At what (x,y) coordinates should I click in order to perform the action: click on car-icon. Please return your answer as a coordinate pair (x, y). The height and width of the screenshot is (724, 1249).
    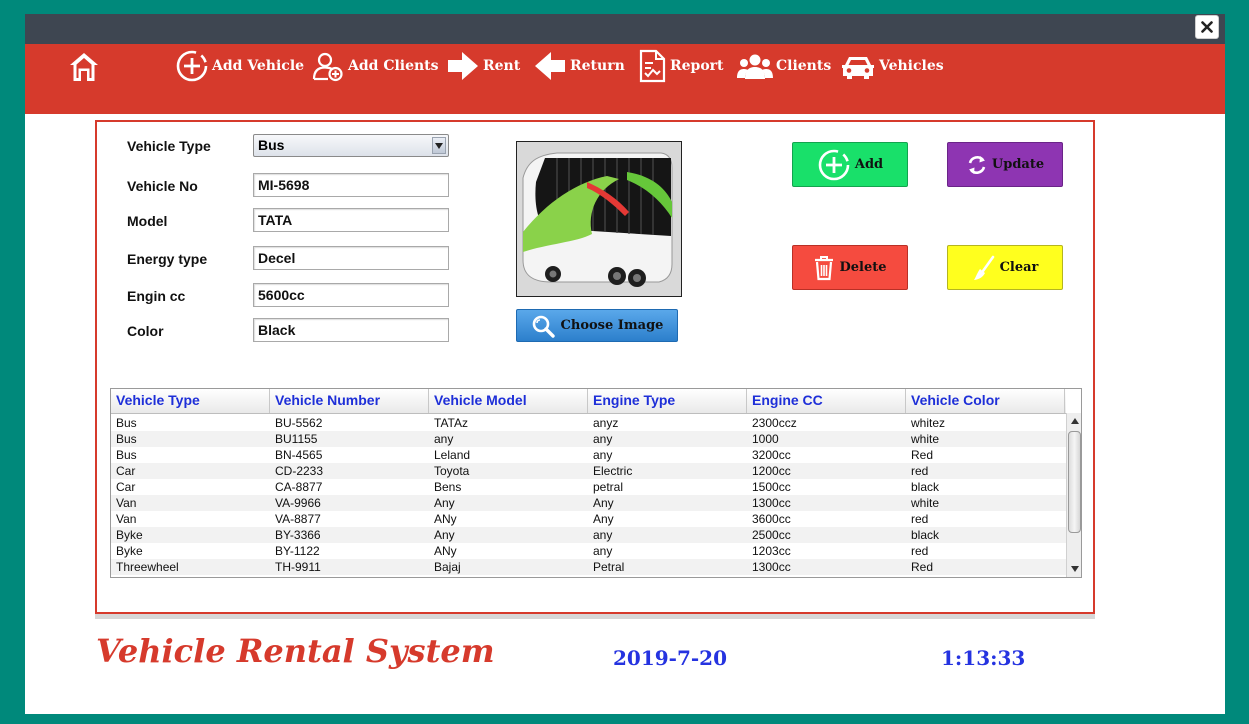
    Looking at the image, I should click on (858, 68).